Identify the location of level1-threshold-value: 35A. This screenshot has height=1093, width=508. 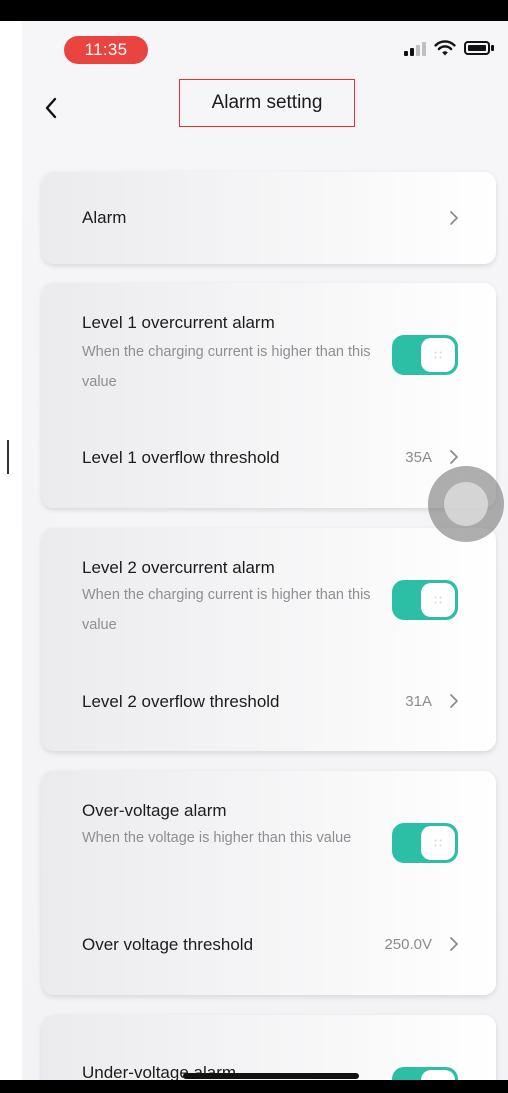
(418, 457).